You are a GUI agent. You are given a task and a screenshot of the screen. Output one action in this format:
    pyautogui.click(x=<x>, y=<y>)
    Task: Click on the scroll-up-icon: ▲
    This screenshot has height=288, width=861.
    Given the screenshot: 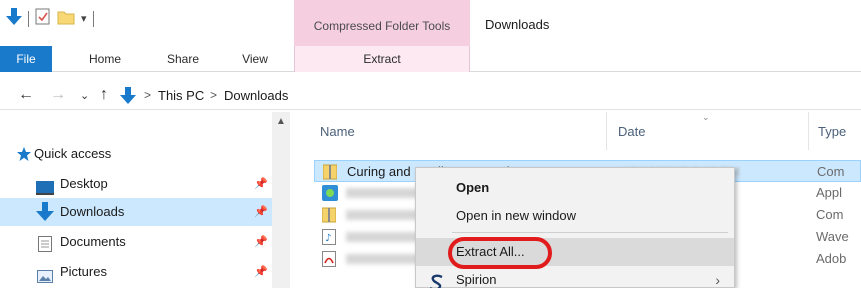 What is the action you would take?
    pyautogui.click(x=281, y=121)
    